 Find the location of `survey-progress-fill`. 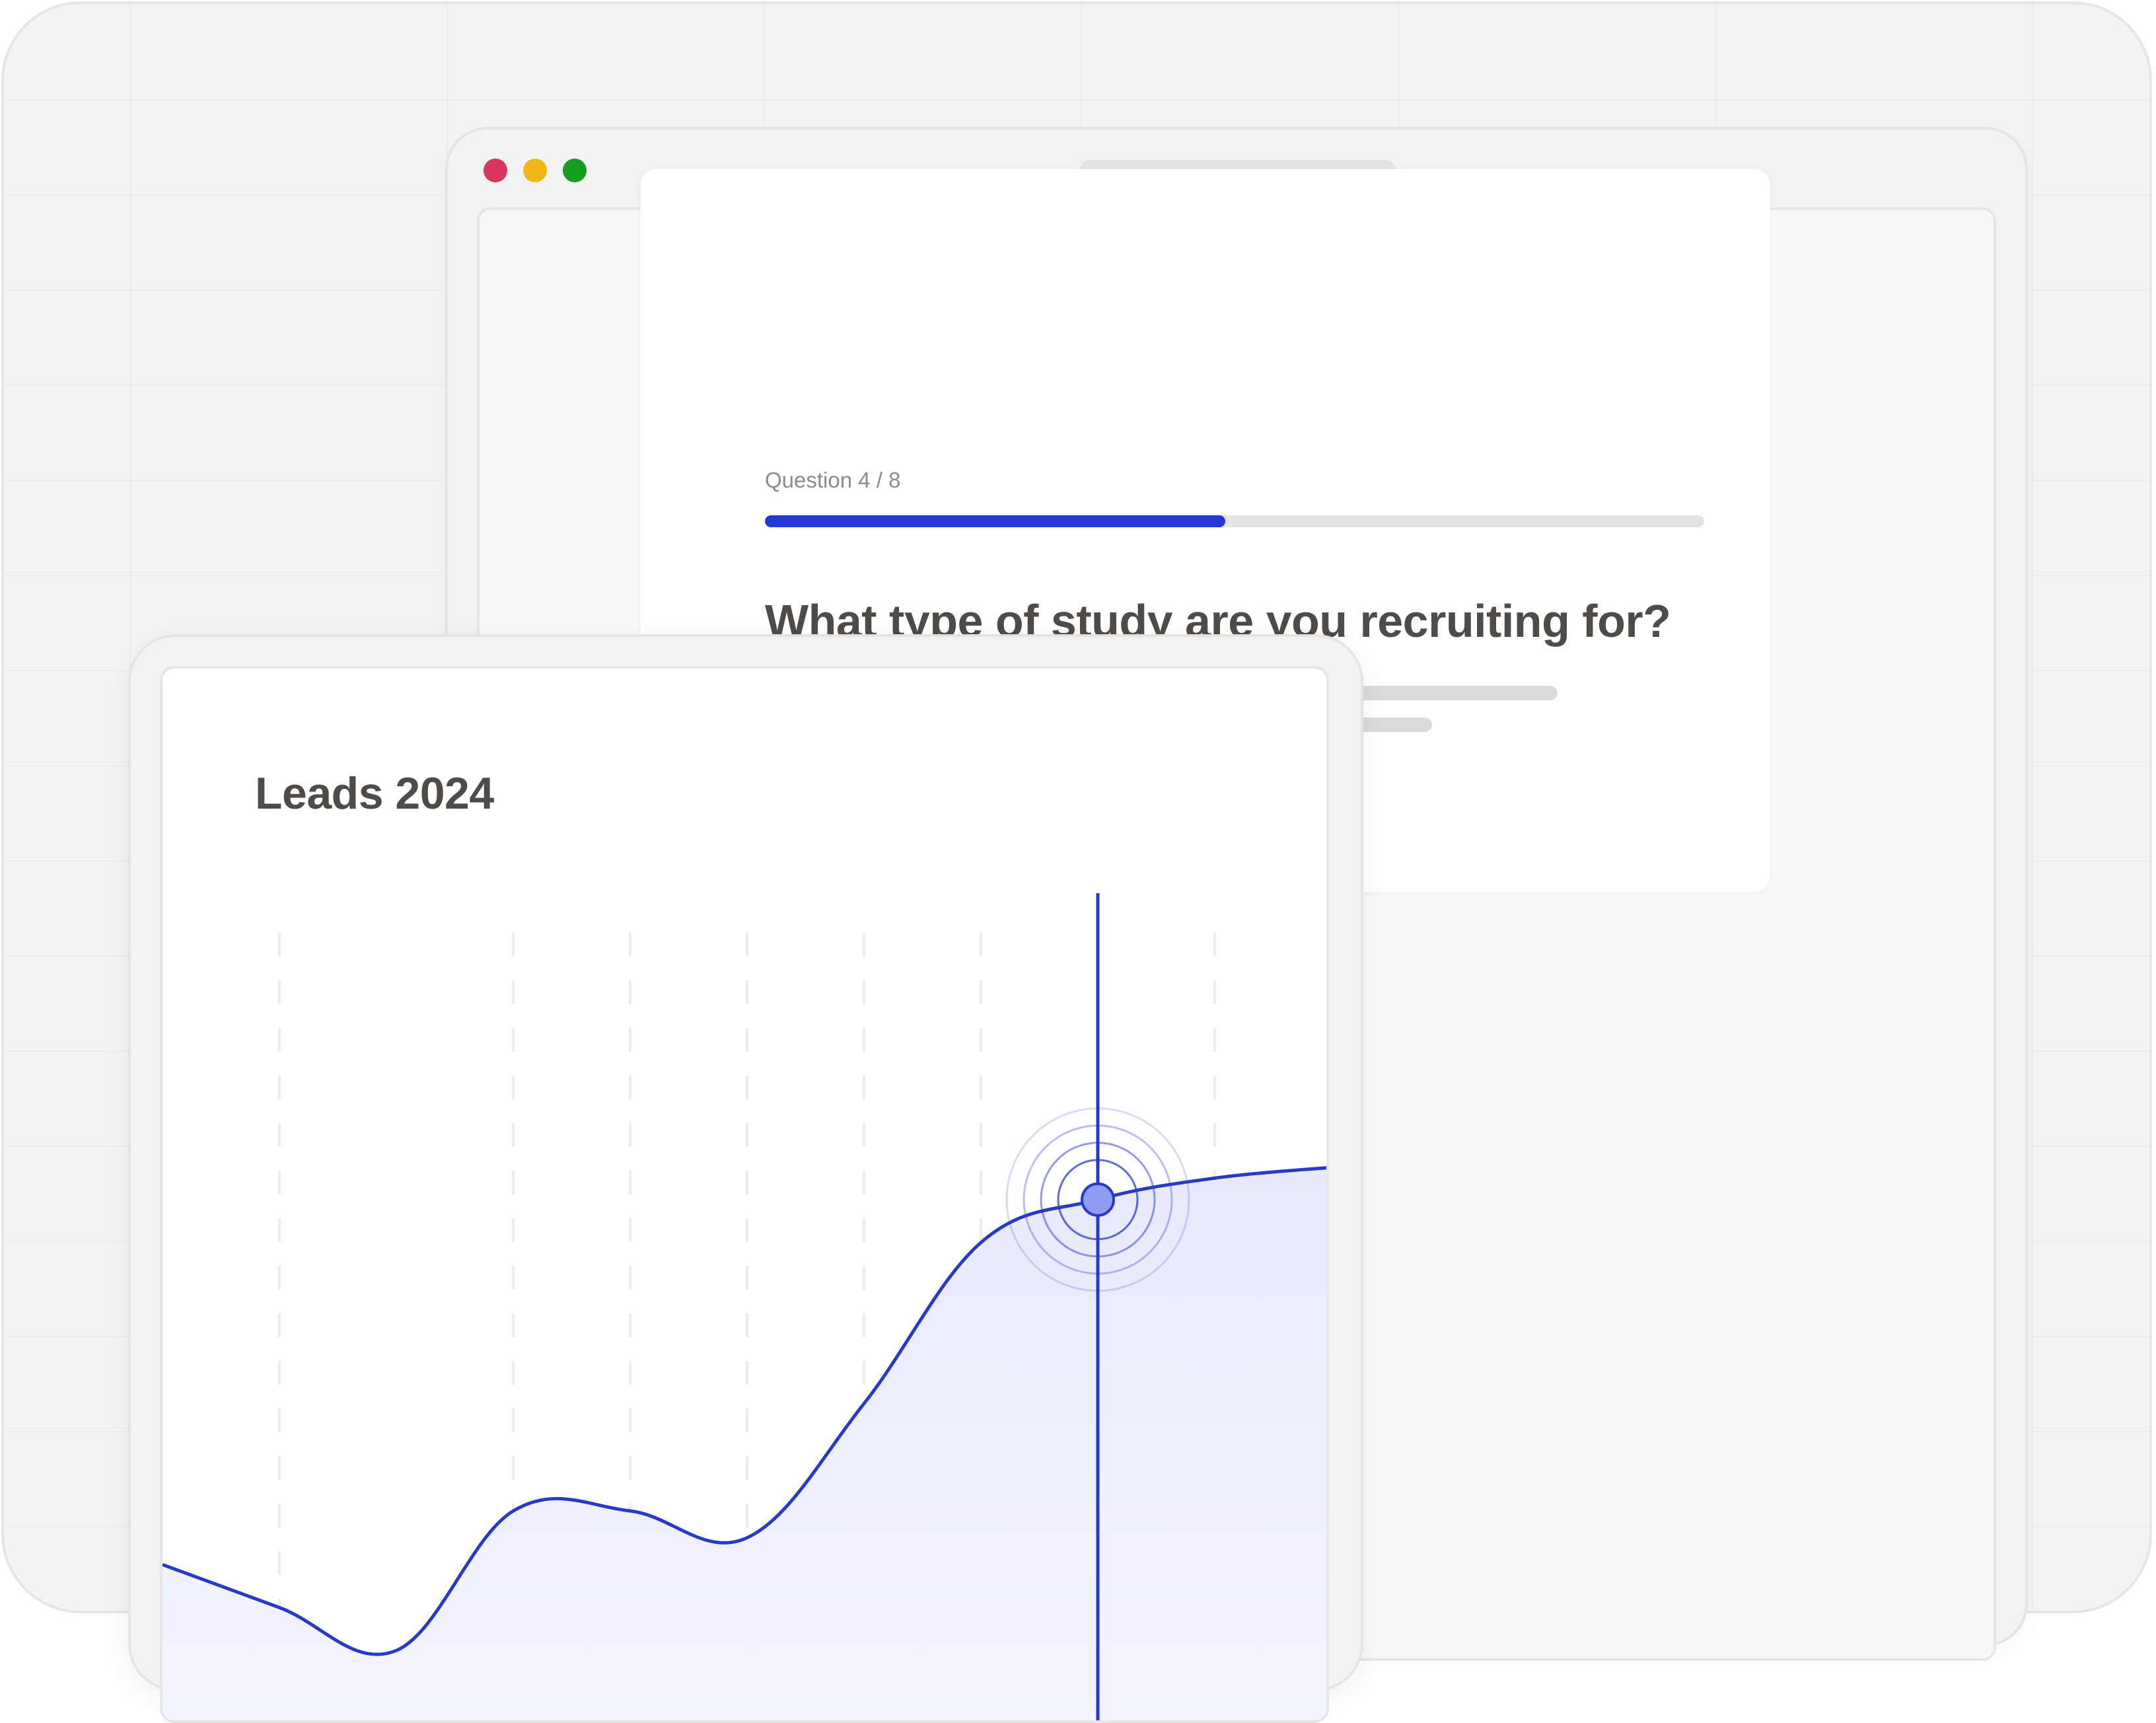

survey-progress-fill is located at coordinates (995, 521).